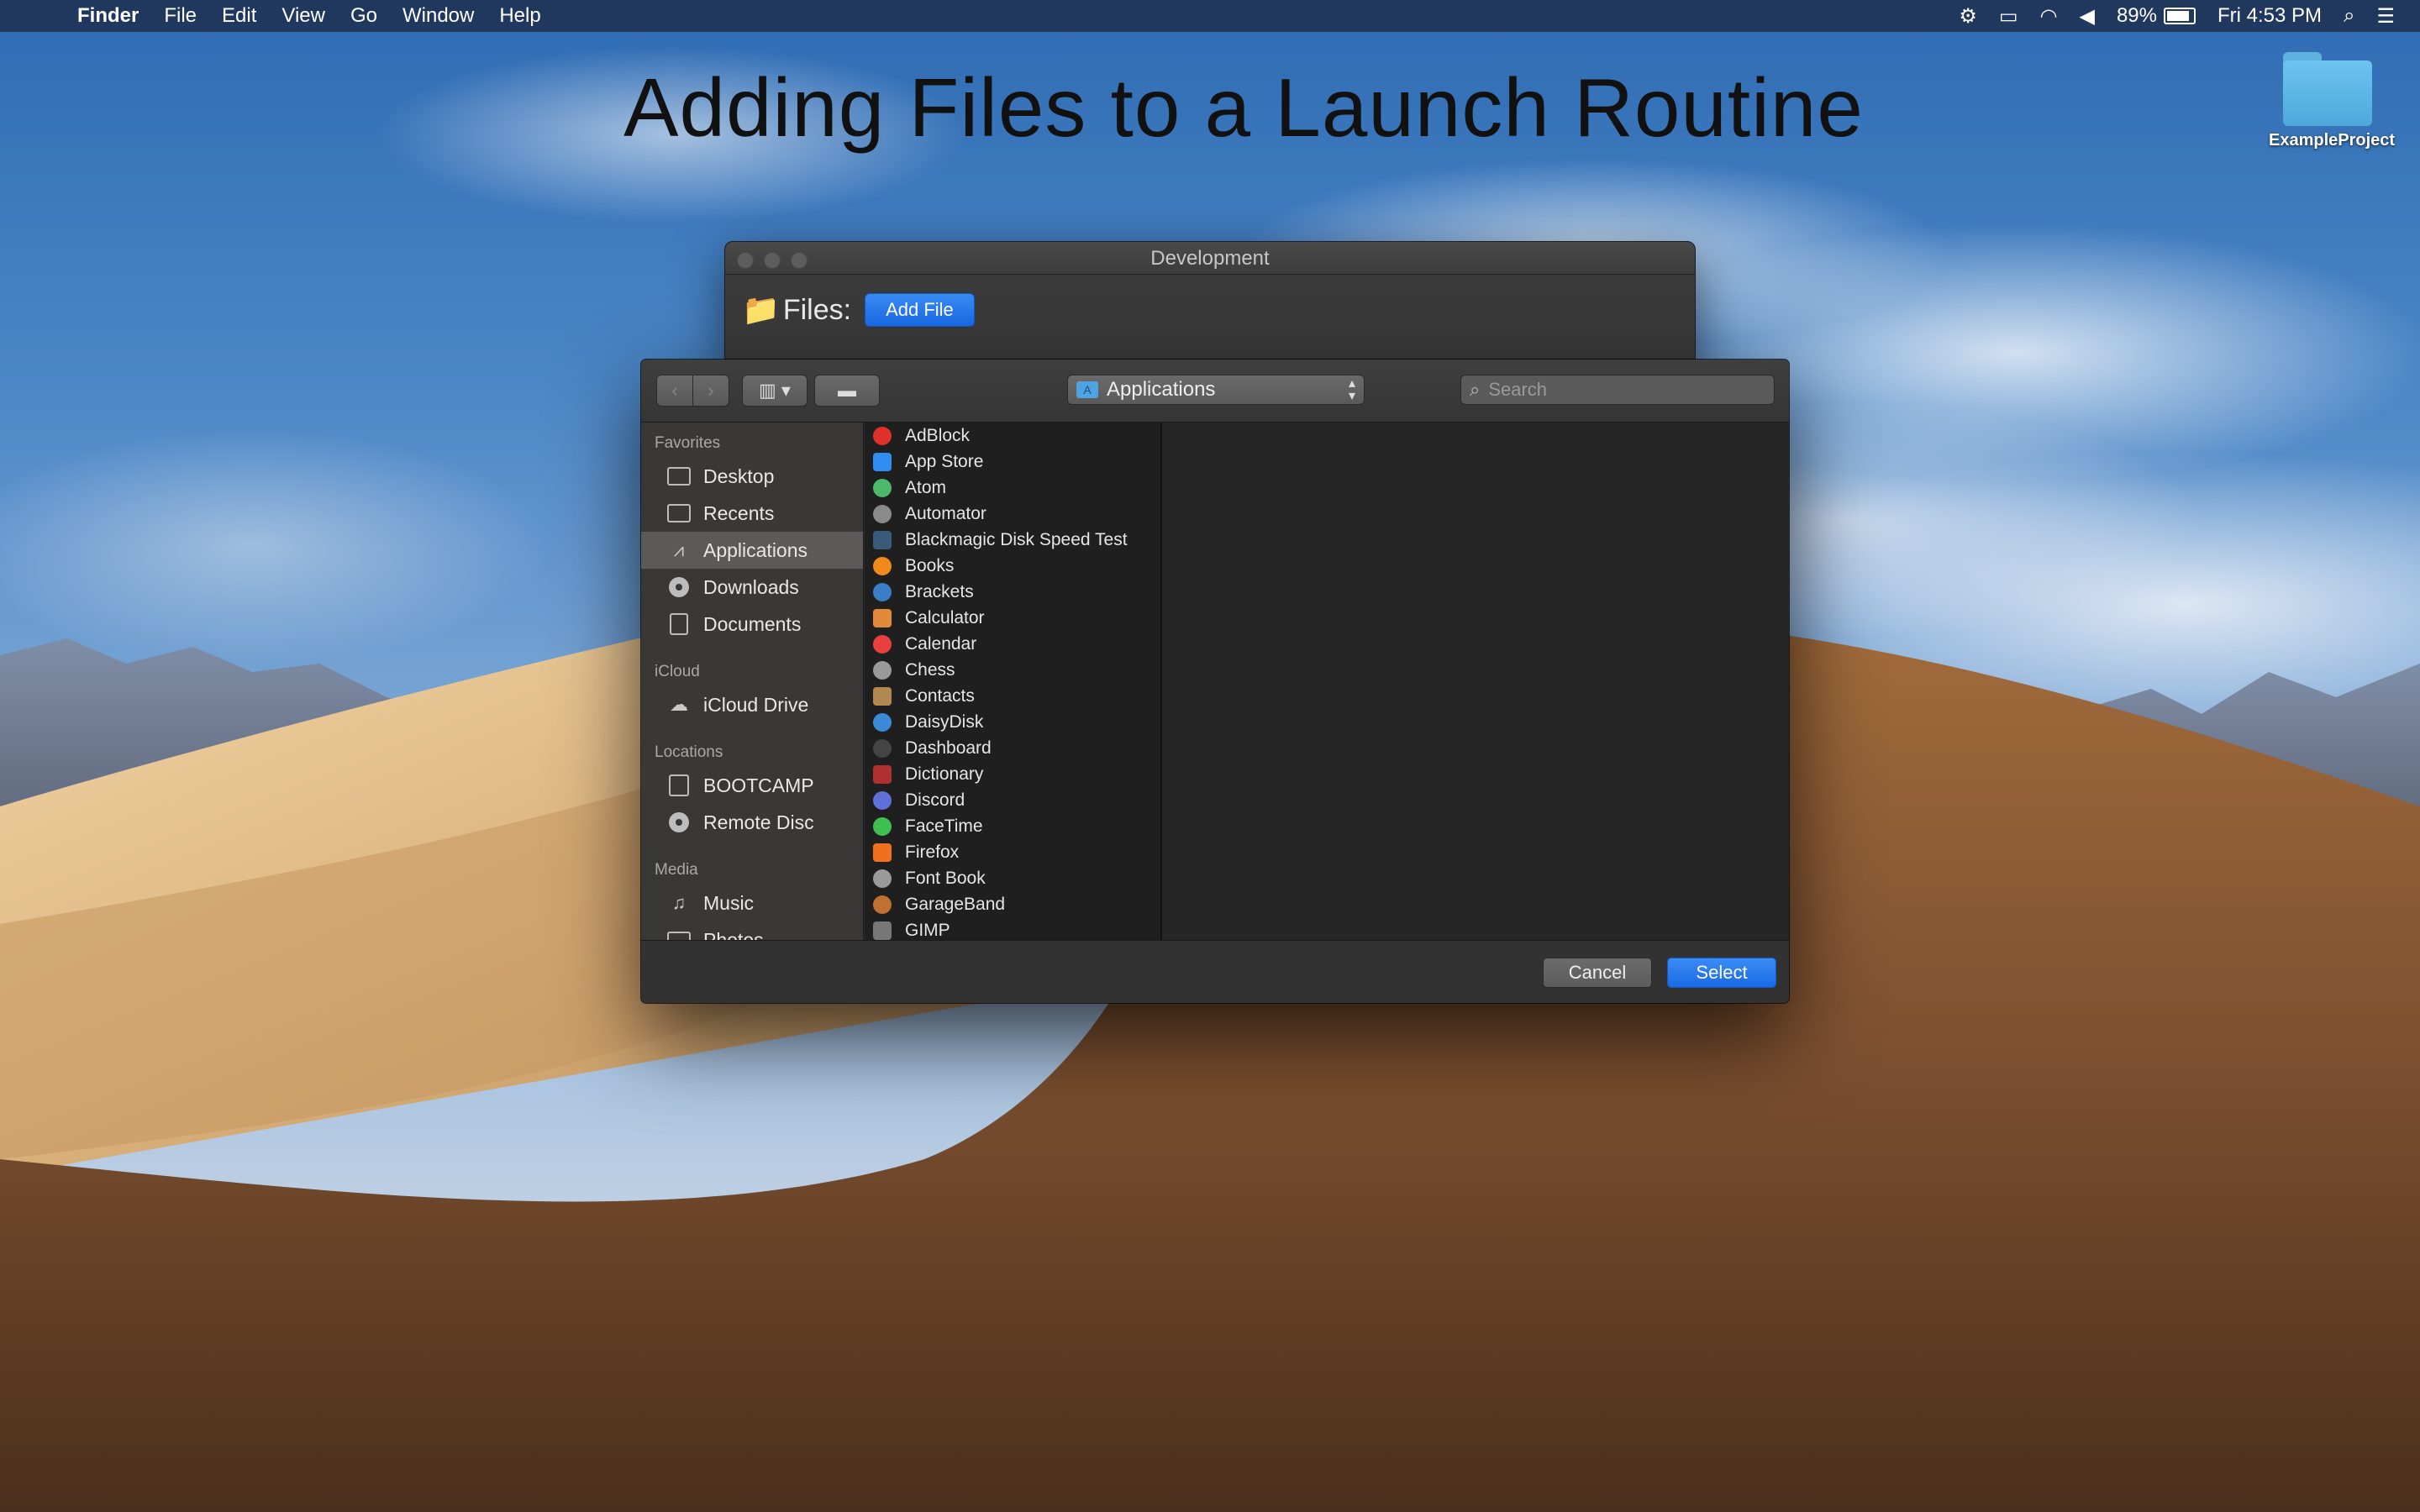  What do you see at coordinates (2008, 16) in the screenshot?
I see `airplay-icon: ▭` at bounding box center [2008, 16].